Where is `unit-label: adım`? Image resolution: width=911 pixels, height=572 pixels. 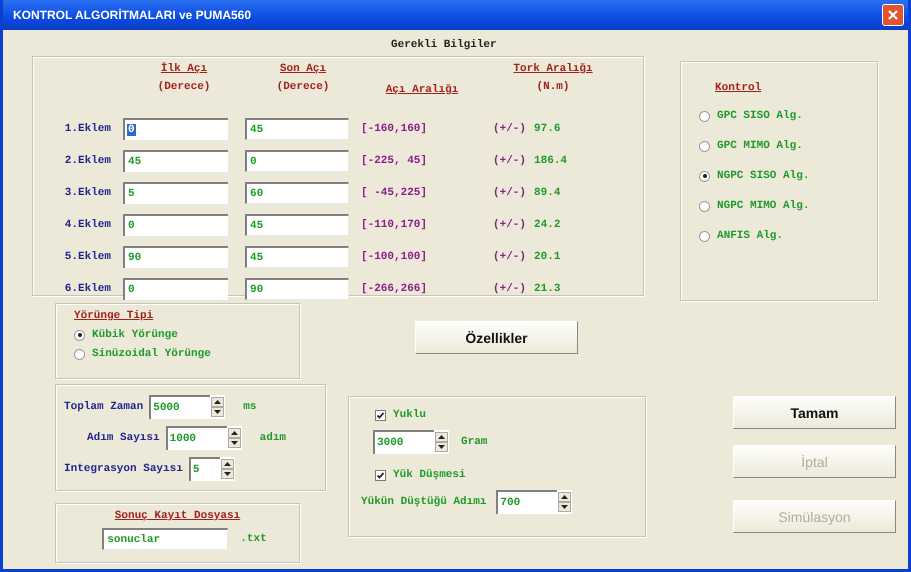 unit-label: adım is located at coordinates (273, 438).